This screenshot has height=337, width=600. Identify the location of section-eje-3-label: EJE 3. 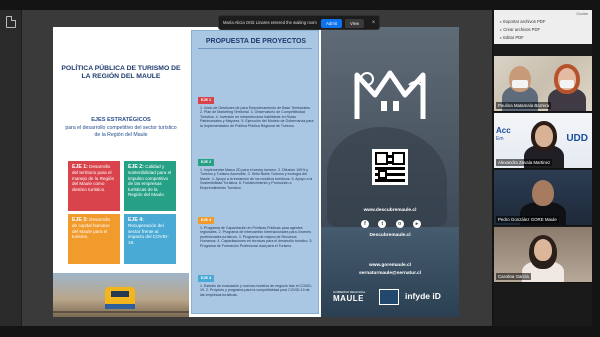
(206, 220).